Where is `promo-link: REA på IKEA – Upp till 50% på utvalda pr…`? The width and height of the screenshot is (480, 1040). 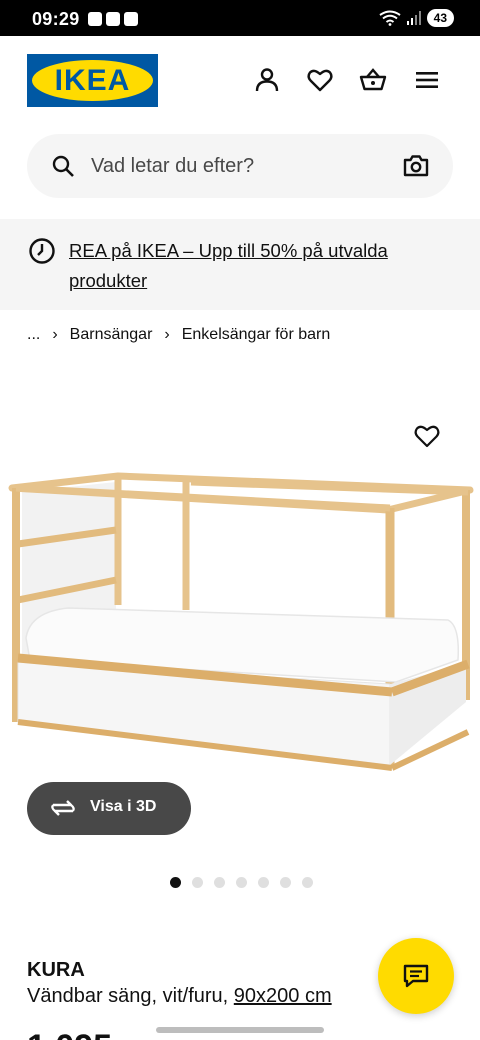 promo-link: REA på IKEA – Upp till 50% på utvalda pr… is located at coordinates (249, 266).